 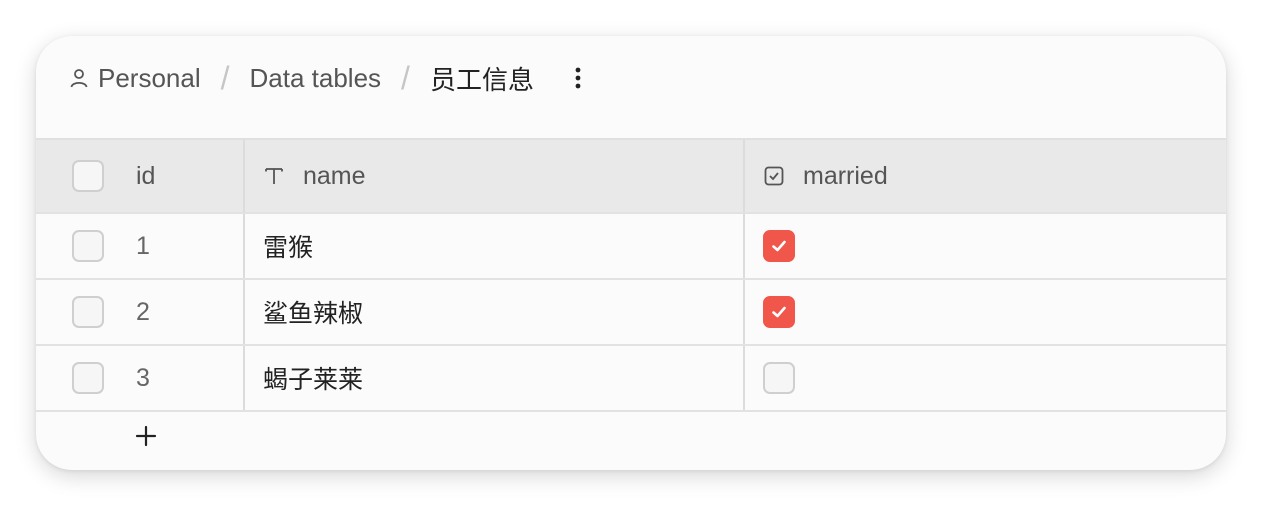 I want to click on plus-icon, so click(x=146, y=436).